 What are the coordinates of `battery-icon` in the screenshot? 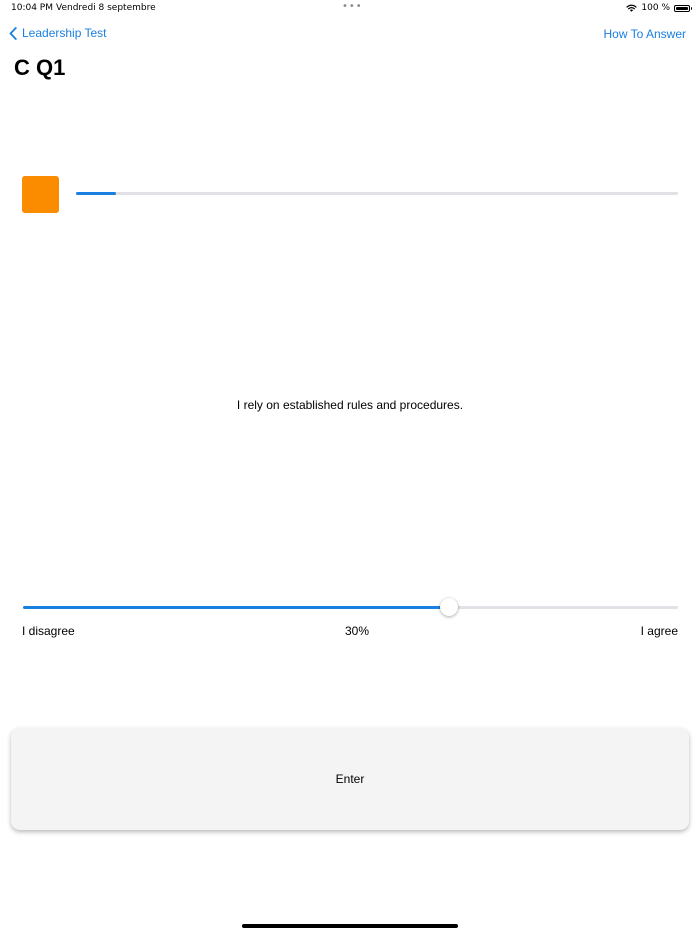 It's located at (683, 8).